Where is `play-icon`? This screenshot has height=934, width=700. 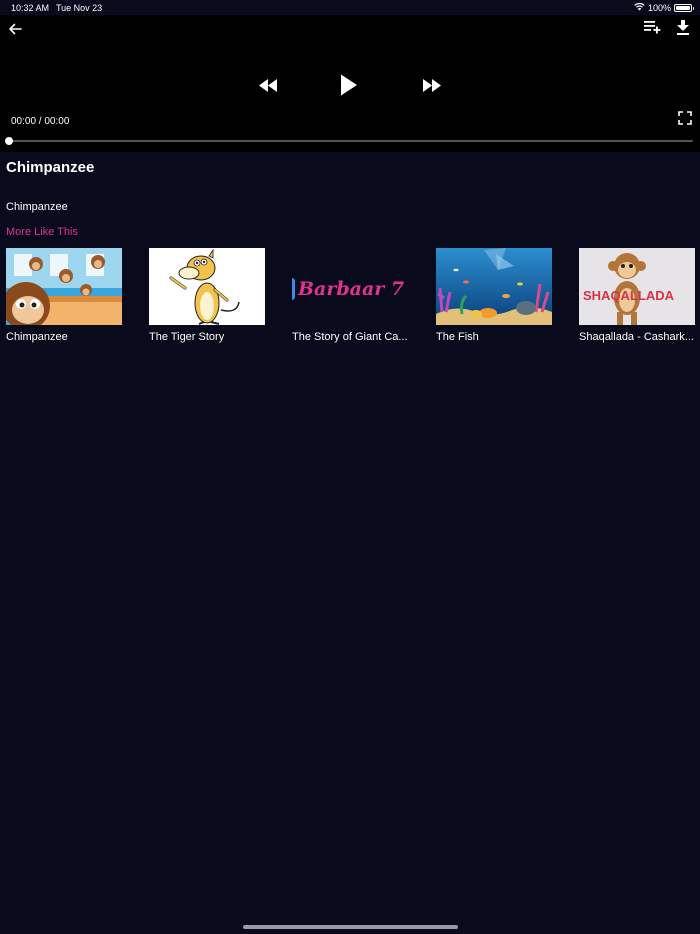
play-icon is located at coordinates (349, 85).